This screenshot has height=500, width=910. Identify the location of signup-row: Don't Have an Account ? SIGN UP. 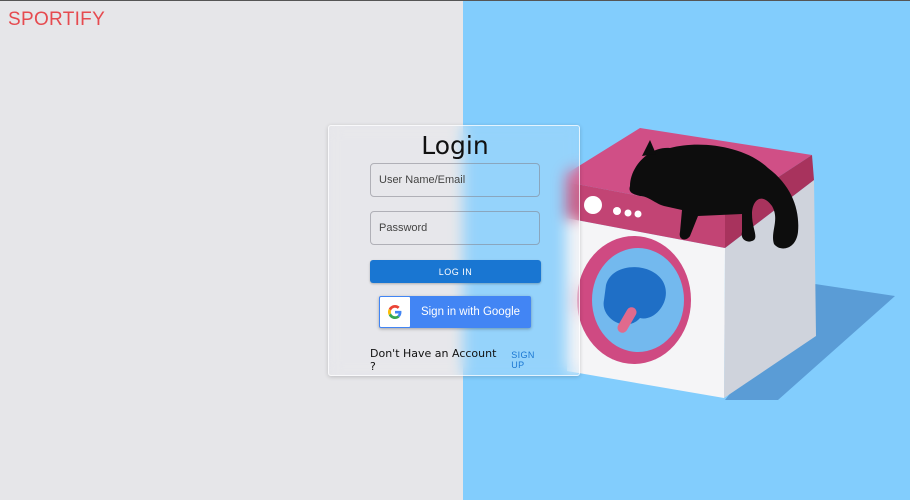
(460, 360).